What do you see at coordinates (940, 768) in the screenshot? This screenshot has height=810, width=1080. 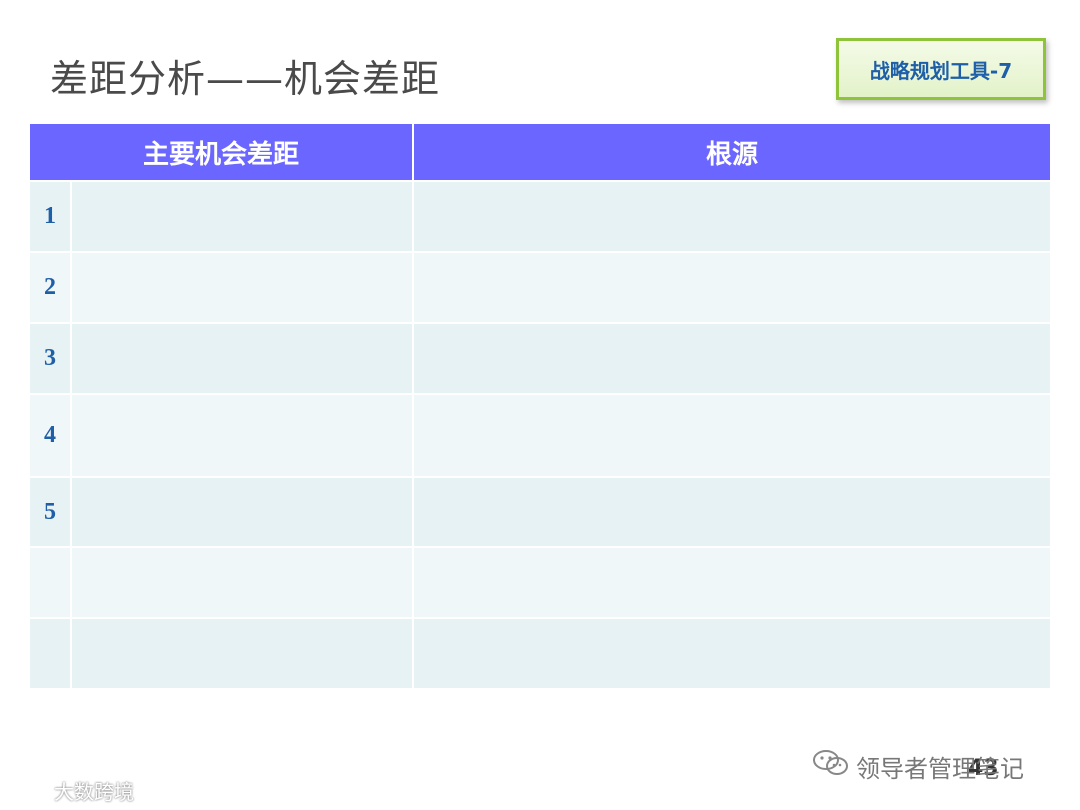 I see `watermark-right-label: 领导者管理笔记` at bounding box center [940, 768].